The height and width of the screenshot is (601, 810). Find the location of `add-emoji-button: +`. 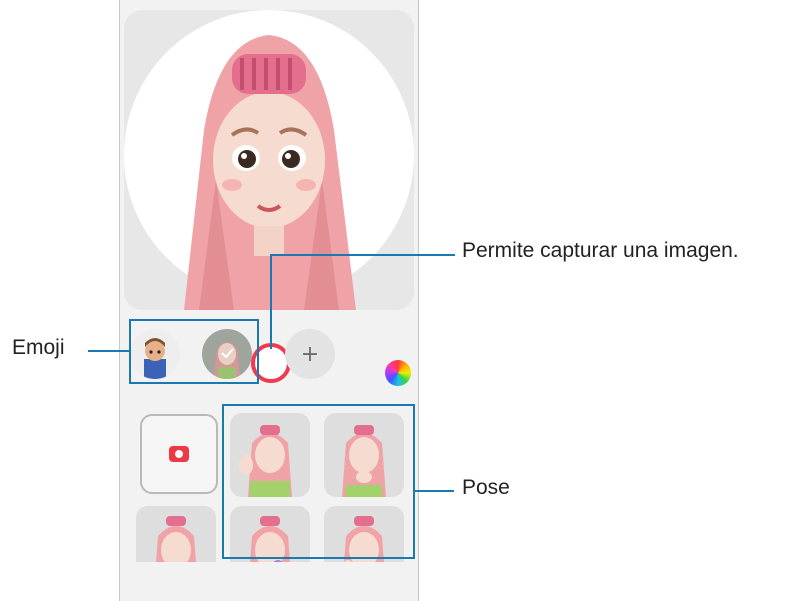

add-emoji-button: + is located at coordinates (310, 354).